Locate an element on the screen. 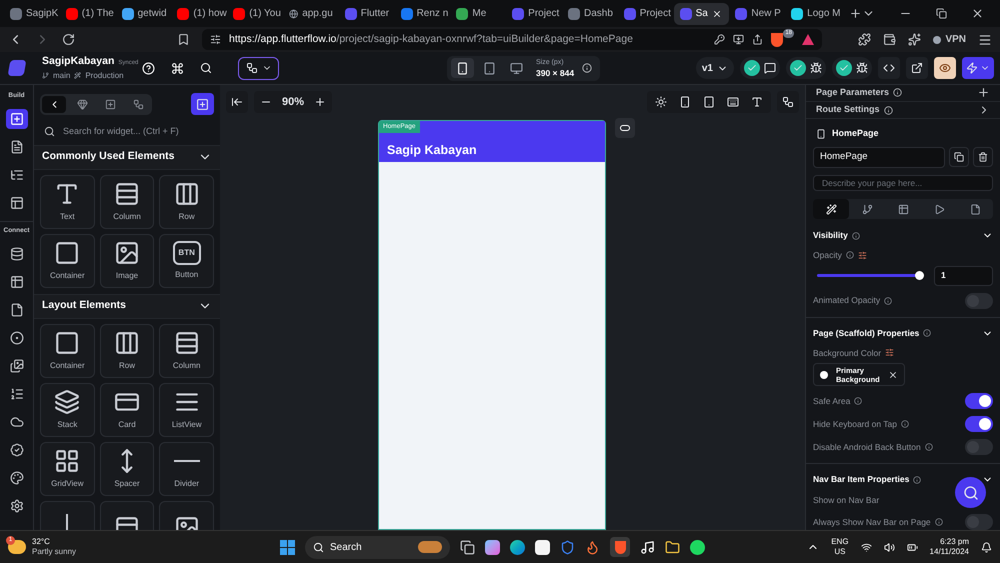  widget-tile: GridView is located at coordinates (67, 469).